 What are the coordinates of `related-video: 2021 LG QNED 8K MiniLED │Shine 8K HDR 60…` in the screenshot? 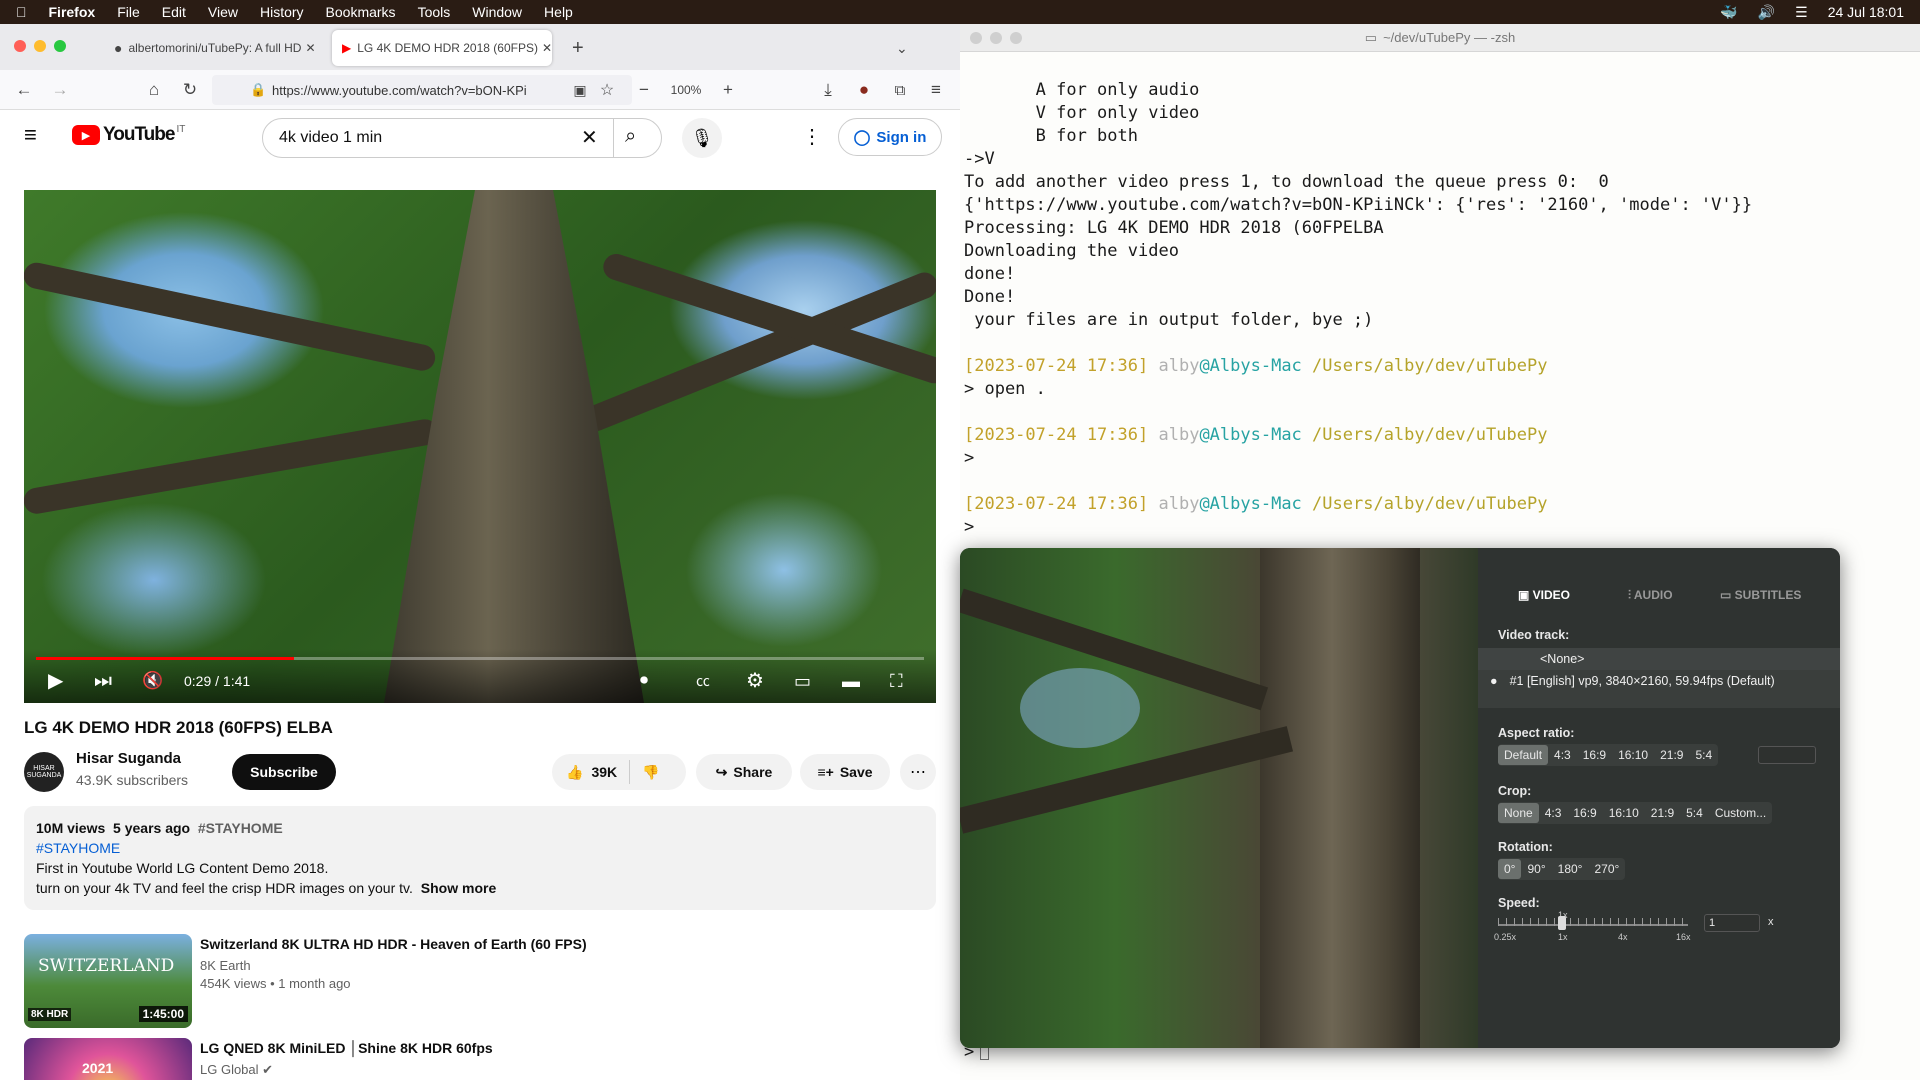 It's located at (480, 1059).